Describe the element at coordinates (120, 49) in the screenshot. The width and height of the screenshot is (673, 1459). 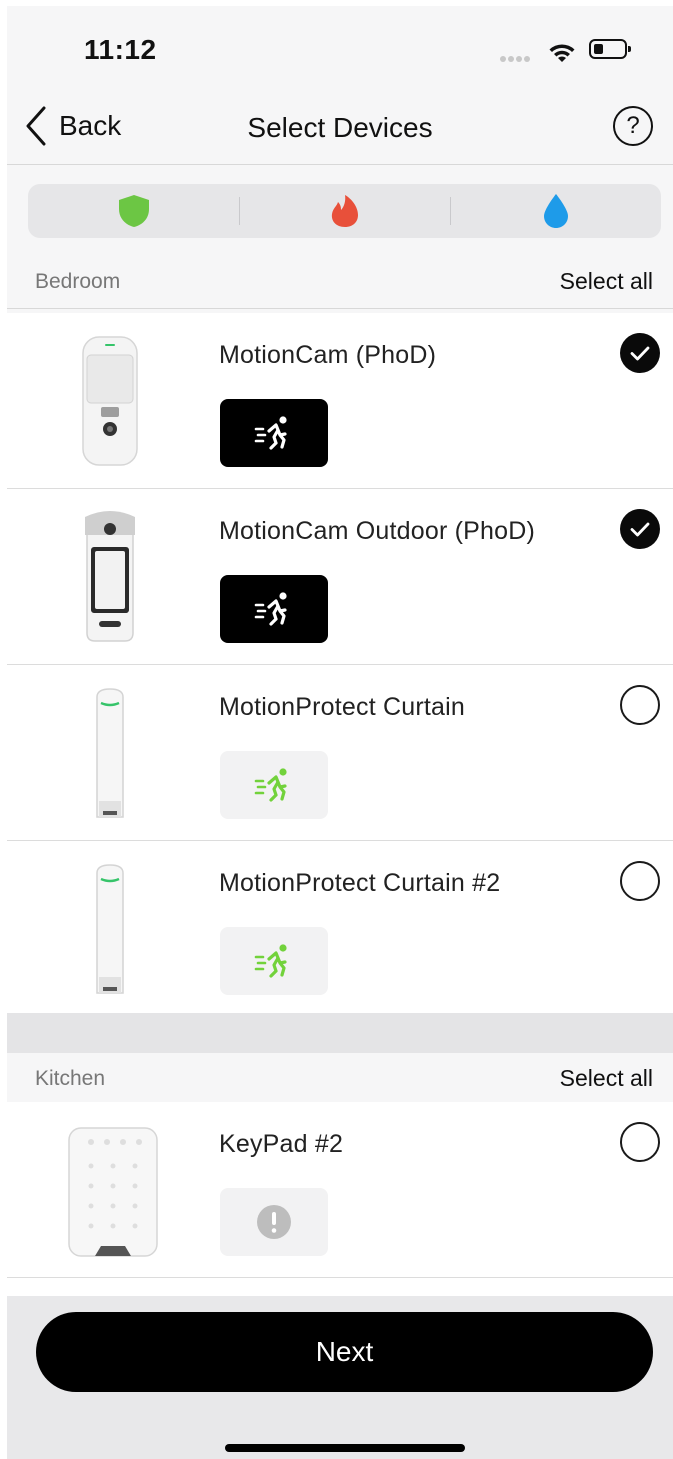
I see `status-time: 11:12` at that location.